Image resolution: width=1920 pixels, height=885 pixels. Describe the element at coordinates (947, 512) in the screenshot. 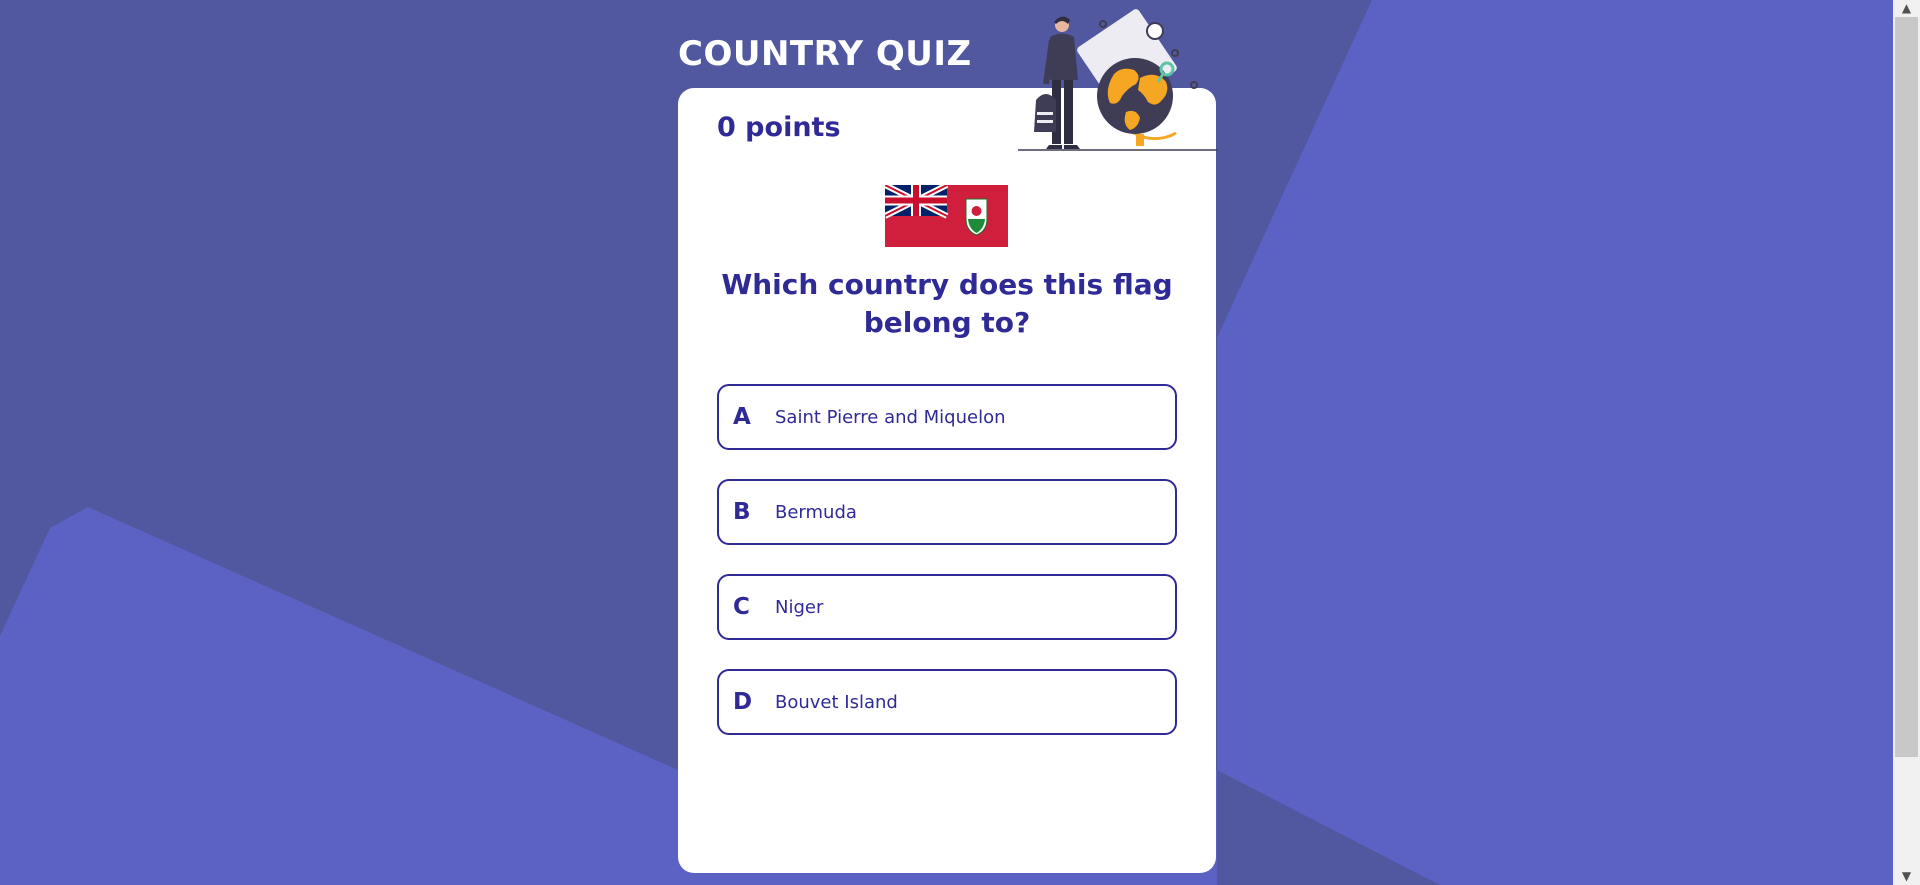

I see `answer-option-b: B Bermuda` at that location.